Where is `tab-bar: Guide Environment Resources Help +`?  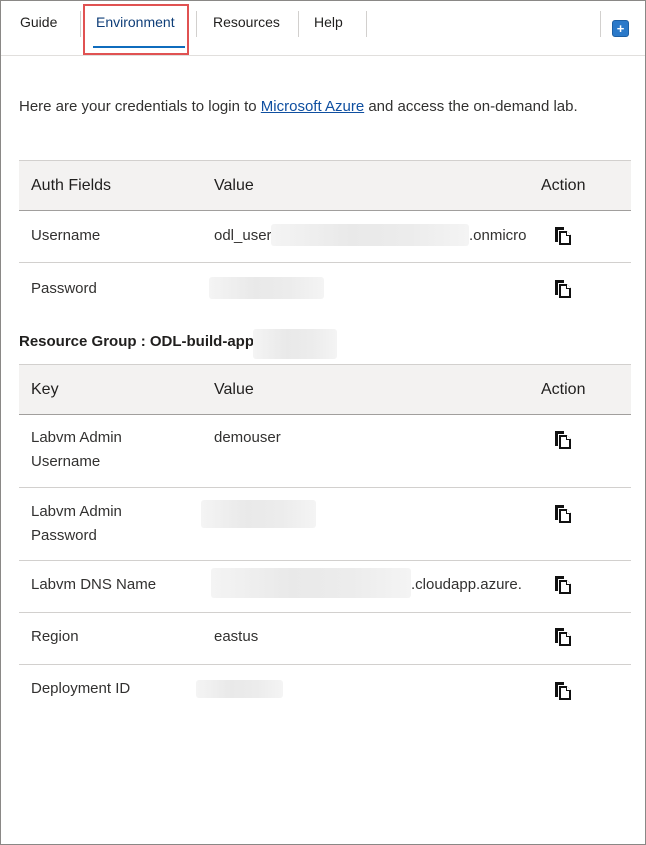 tab-bar: Guide Environment Resources Help + is located at coordinates (323, 28).